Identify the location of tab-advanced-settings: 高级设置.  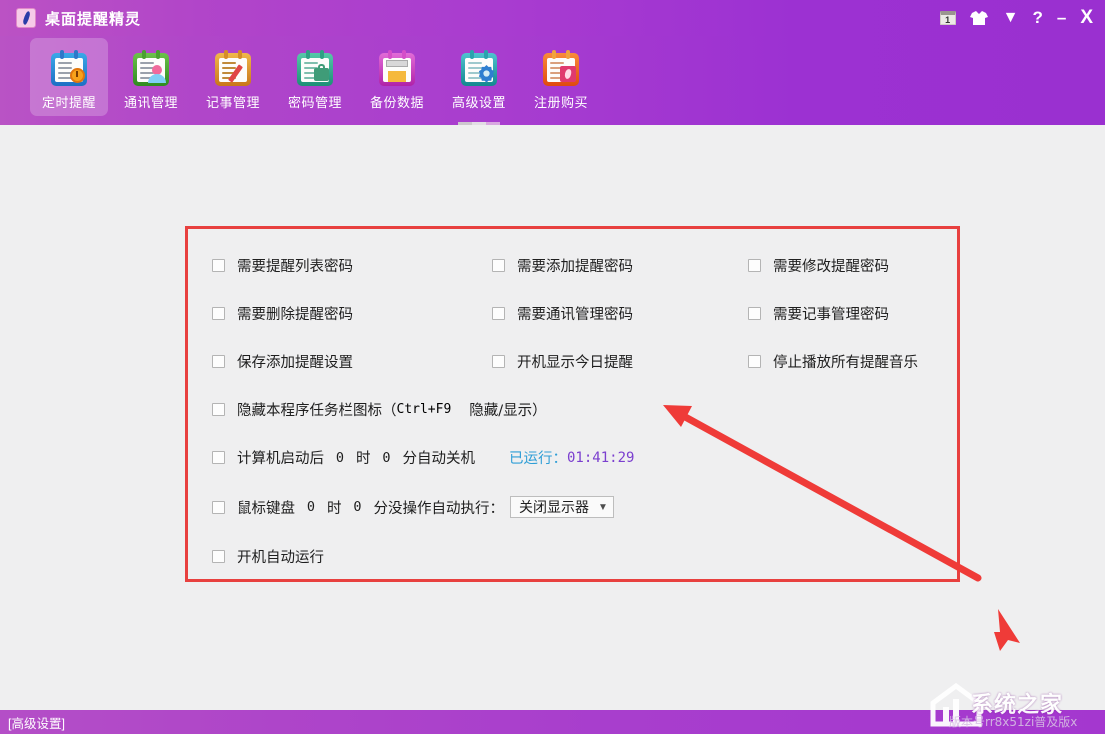
(479, 82).